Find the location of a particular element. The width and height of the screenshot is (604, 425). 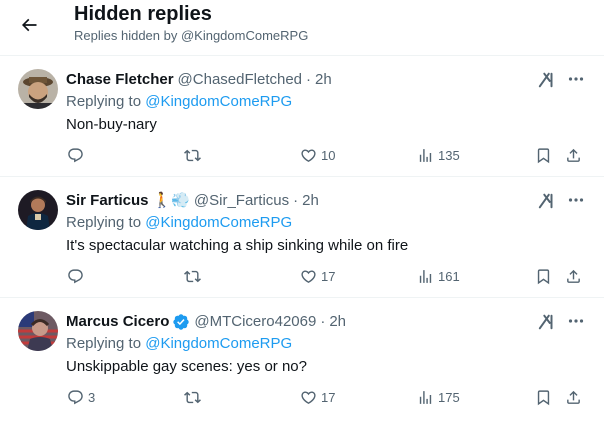

tweet-text: Non-buy-nary is located at coordinates (111, 124).